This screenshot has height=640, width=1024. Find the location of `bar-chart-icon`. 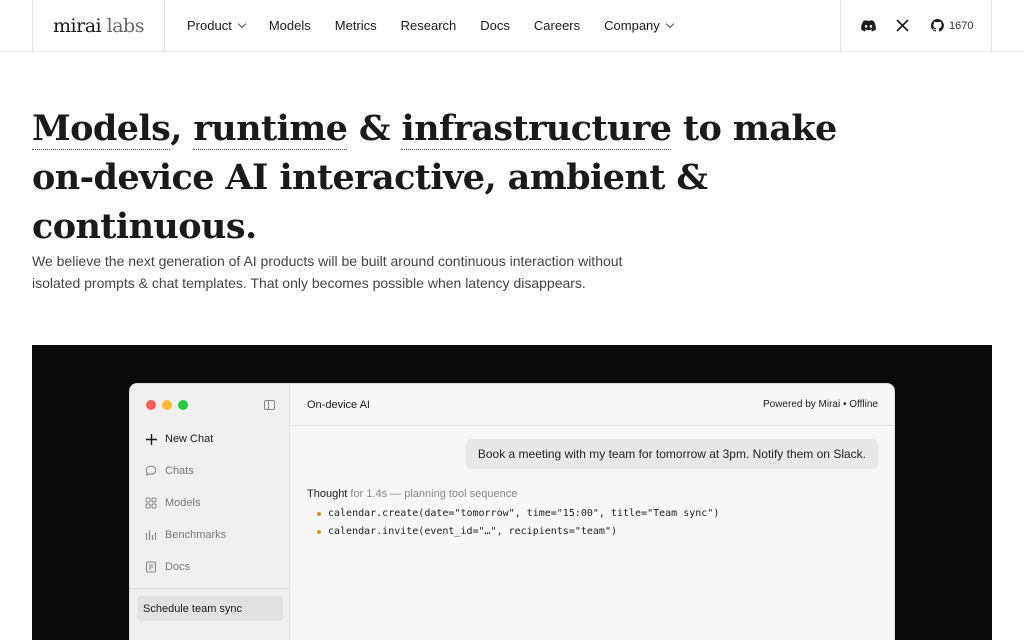

bar-chart-icon is located at coordinates (151, 535).